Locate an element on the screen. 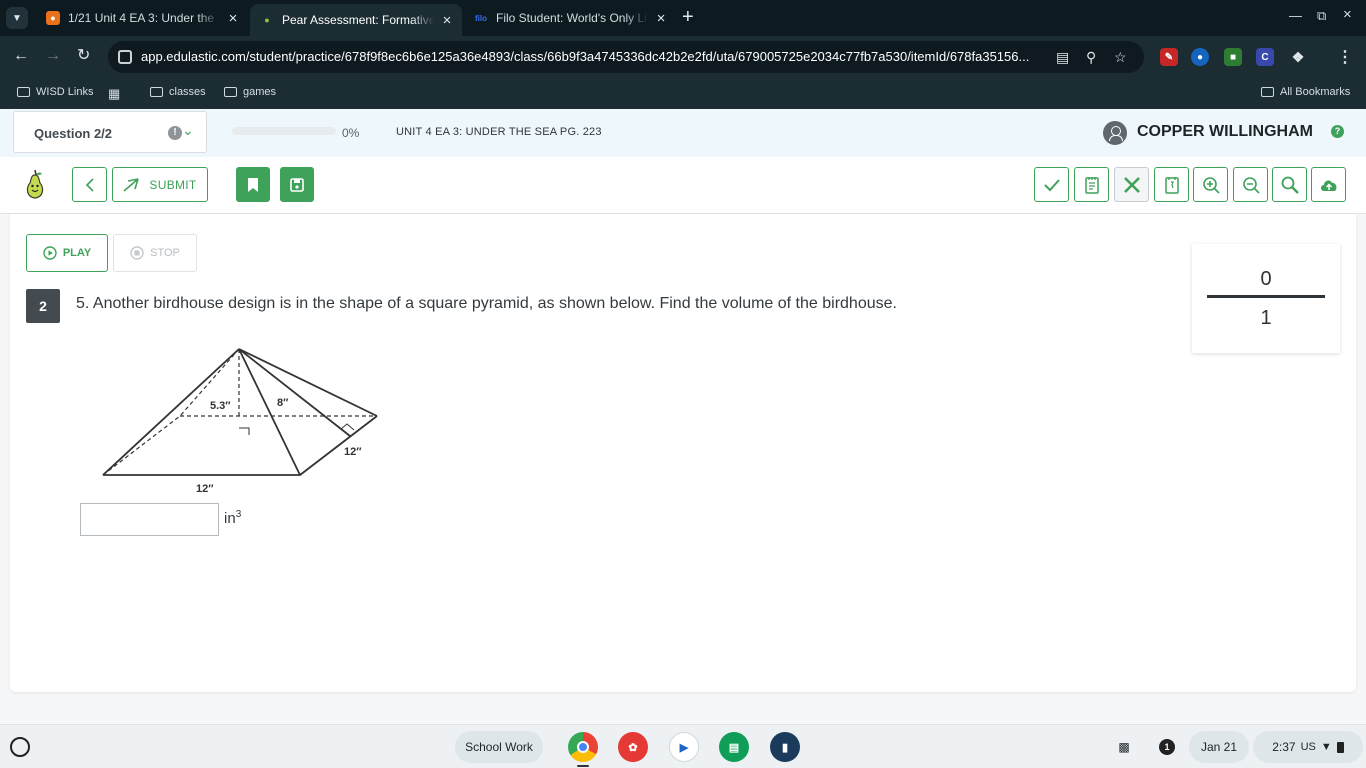 This screenshot has height=768, width=1366. bookmark-button is located at coordinates (253, 184).